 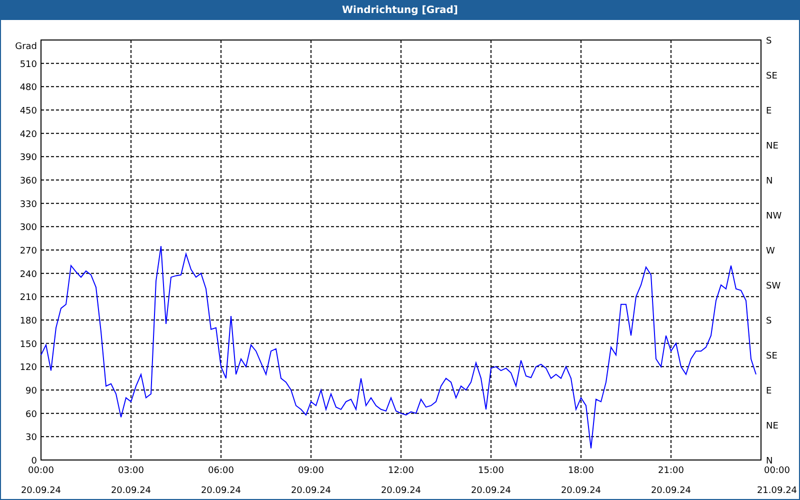 What do you see at coordinates (671, 471) in the screenshot?
I see `x-tick-label: 21:00` at bounding box center [671, 471].